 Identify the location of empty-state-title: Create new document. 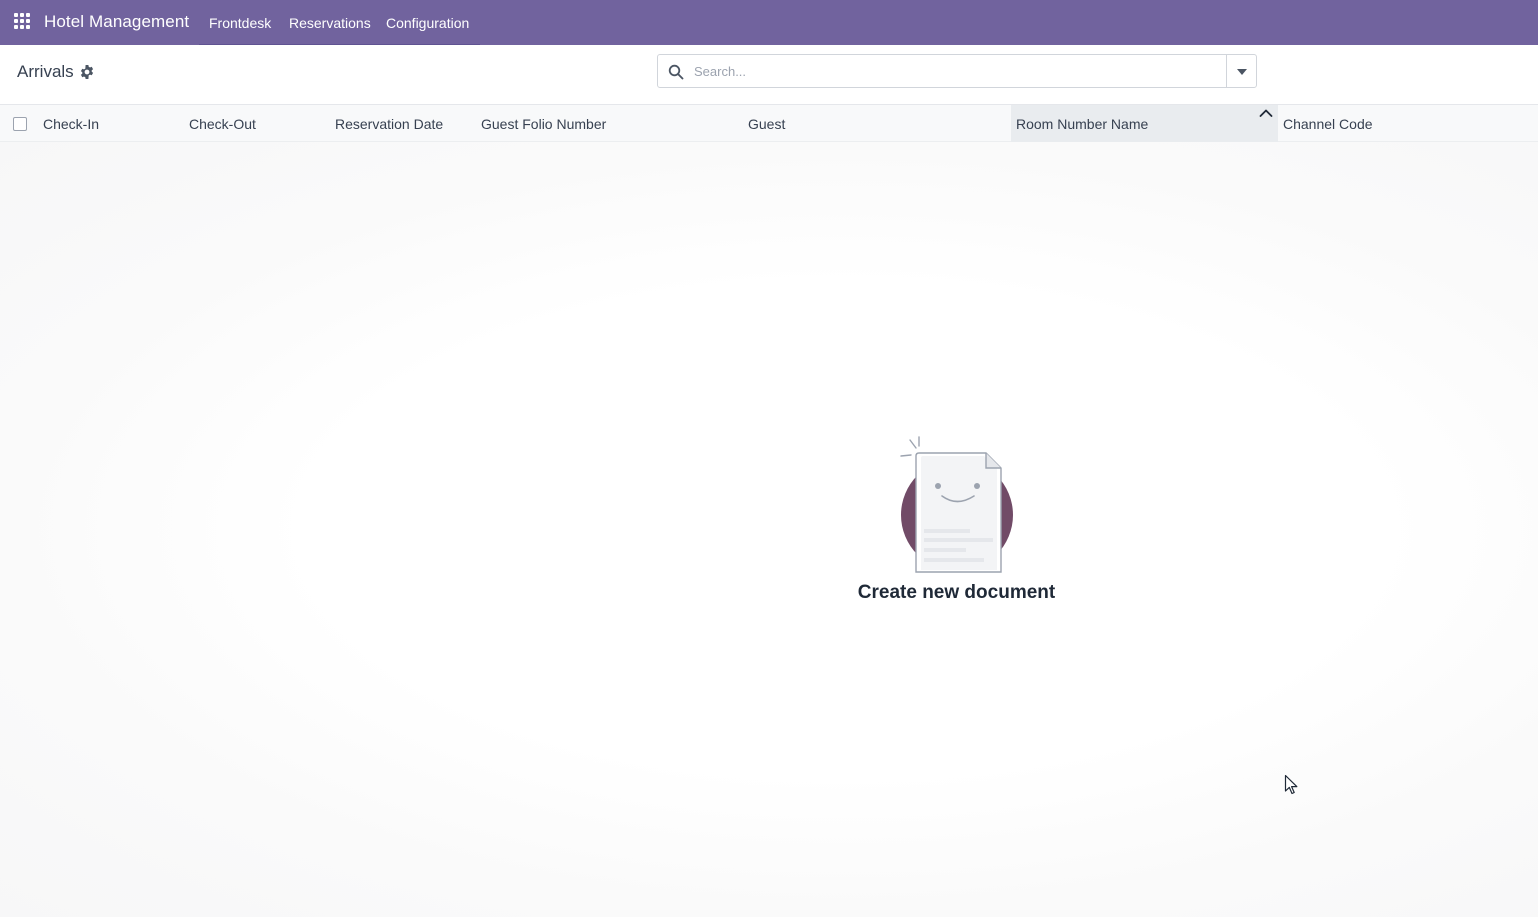
(956, 592).